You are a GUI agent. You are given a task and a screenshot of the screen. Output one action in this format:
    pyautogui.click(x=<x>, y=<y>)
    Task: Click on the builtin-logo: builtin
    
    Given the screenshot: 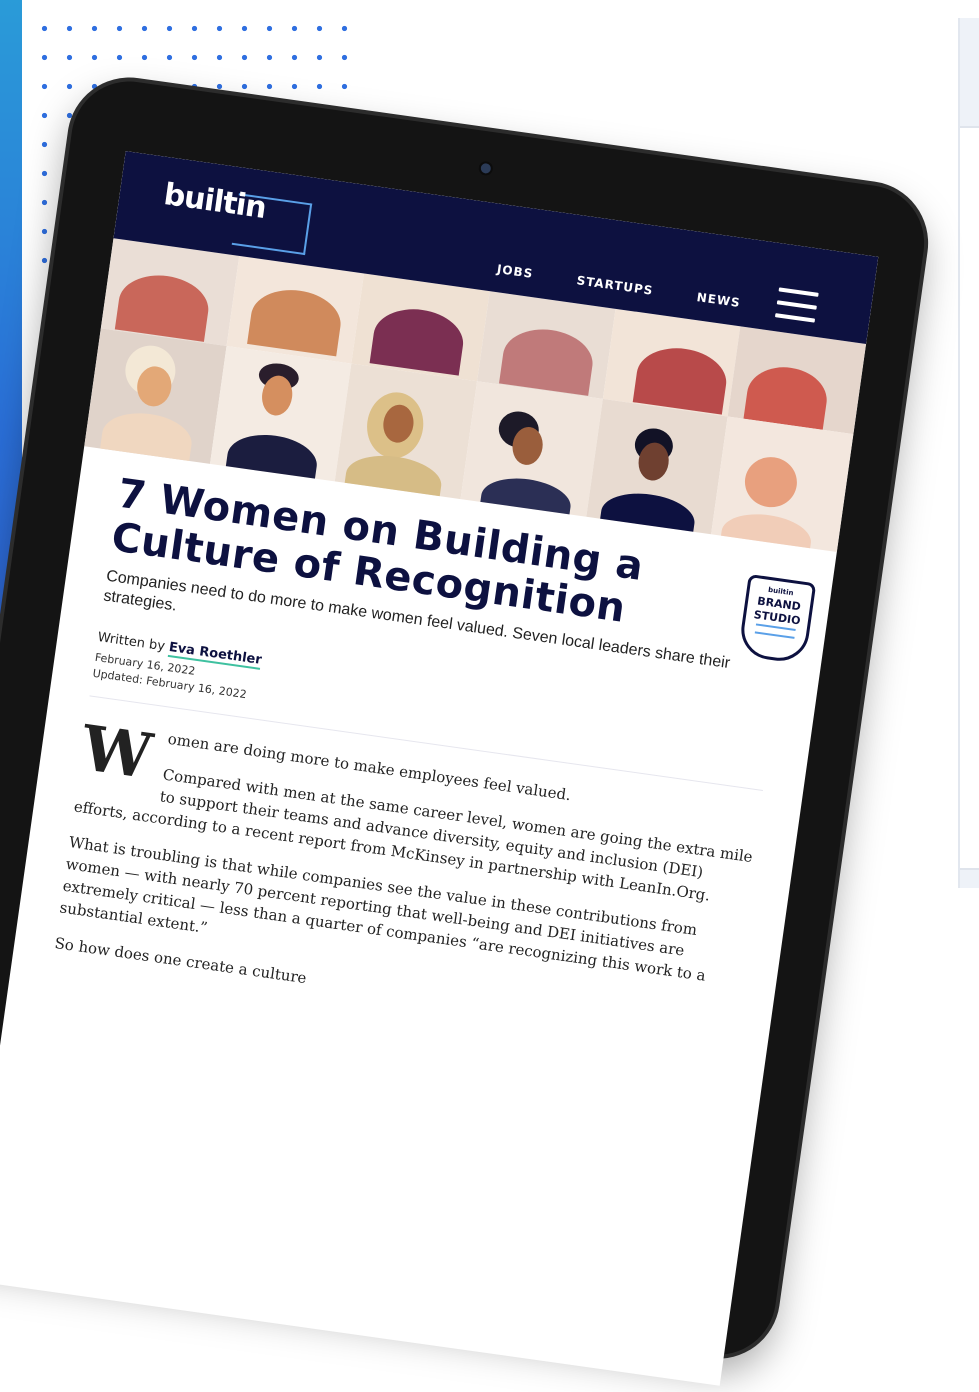 What is the action you would take?
    pyautogui.click(x=236, y=216)
    